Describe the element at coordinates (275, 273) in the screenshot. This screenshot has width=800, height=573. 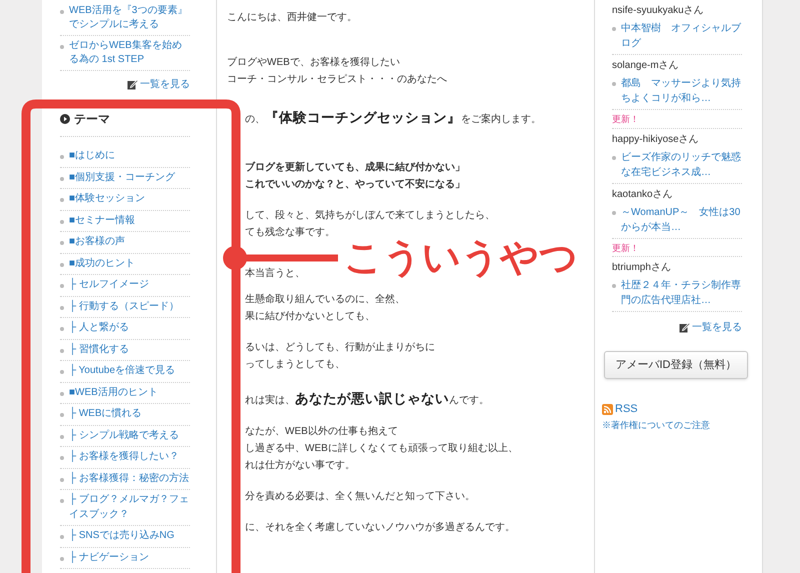
I see `article-text: 本当言うと、` at that location.